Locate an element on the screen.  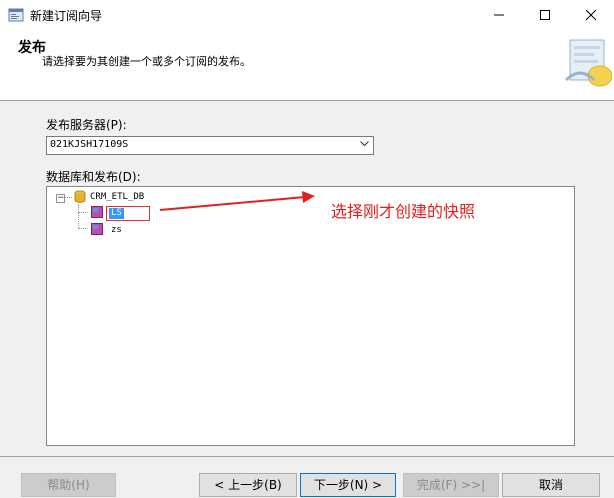
publisher-select: 021KJSH17109S is located at coordinates (210, 145).